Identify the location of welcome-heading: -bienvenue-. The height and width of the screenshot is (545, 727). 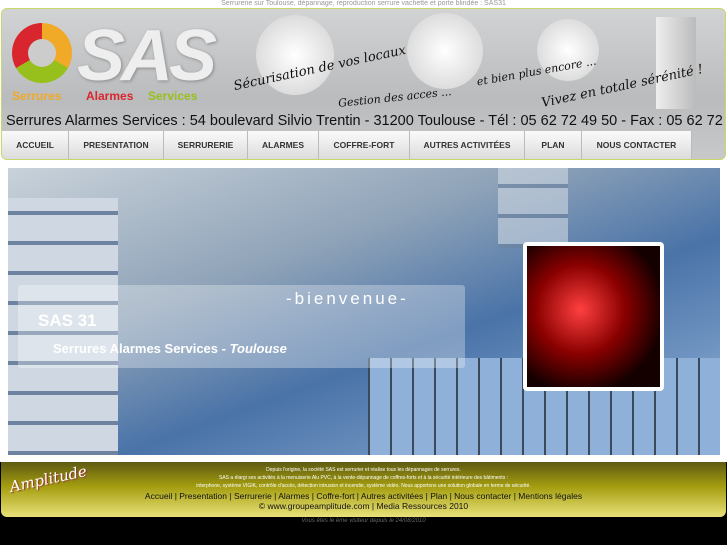
(347, 298).